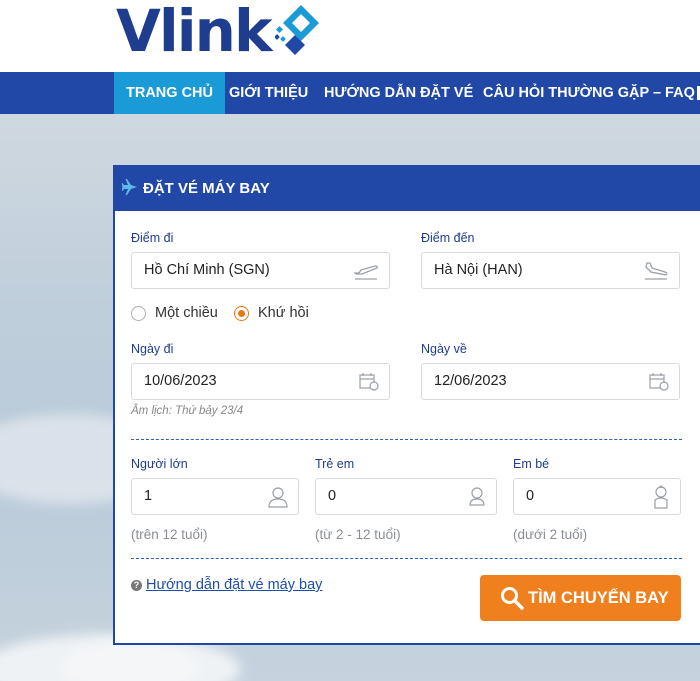 The width and height of the screenshot is (700, 681). Describe the element at coordinates (241, 313) in the screenshot. I see `round-trip-radio` at that location.